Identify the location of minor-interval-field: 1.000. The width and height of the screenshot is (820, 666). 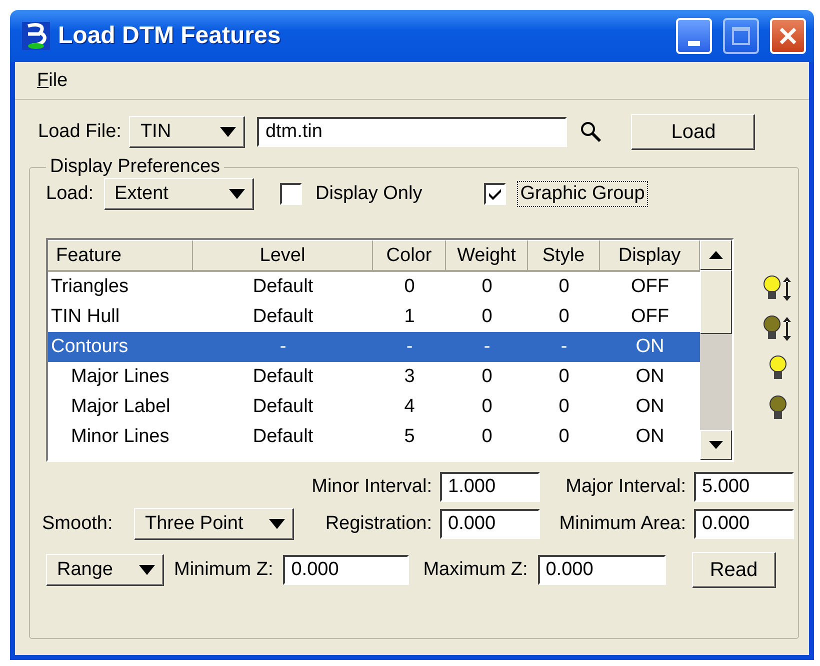
(490, 487).